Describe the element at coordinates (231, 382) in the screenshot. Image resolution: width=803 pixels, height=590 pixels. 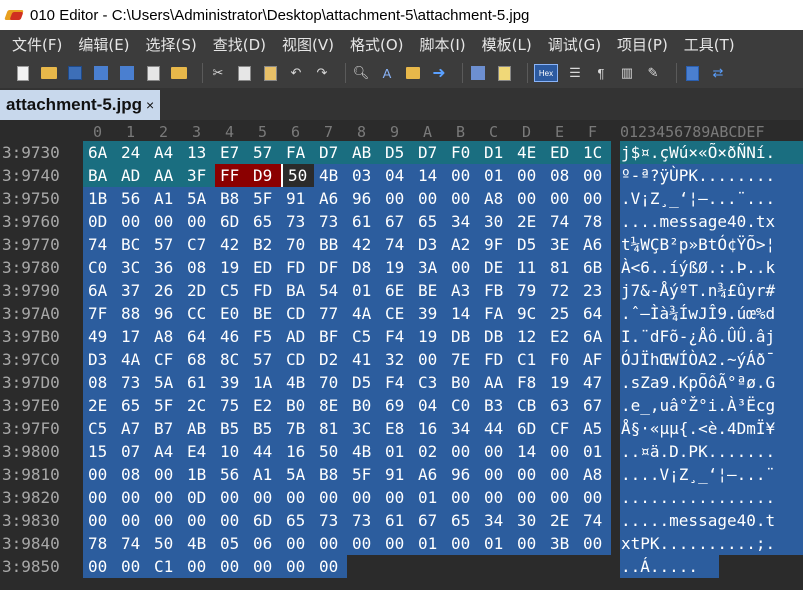
I see `hex-byte: 39` at that location.